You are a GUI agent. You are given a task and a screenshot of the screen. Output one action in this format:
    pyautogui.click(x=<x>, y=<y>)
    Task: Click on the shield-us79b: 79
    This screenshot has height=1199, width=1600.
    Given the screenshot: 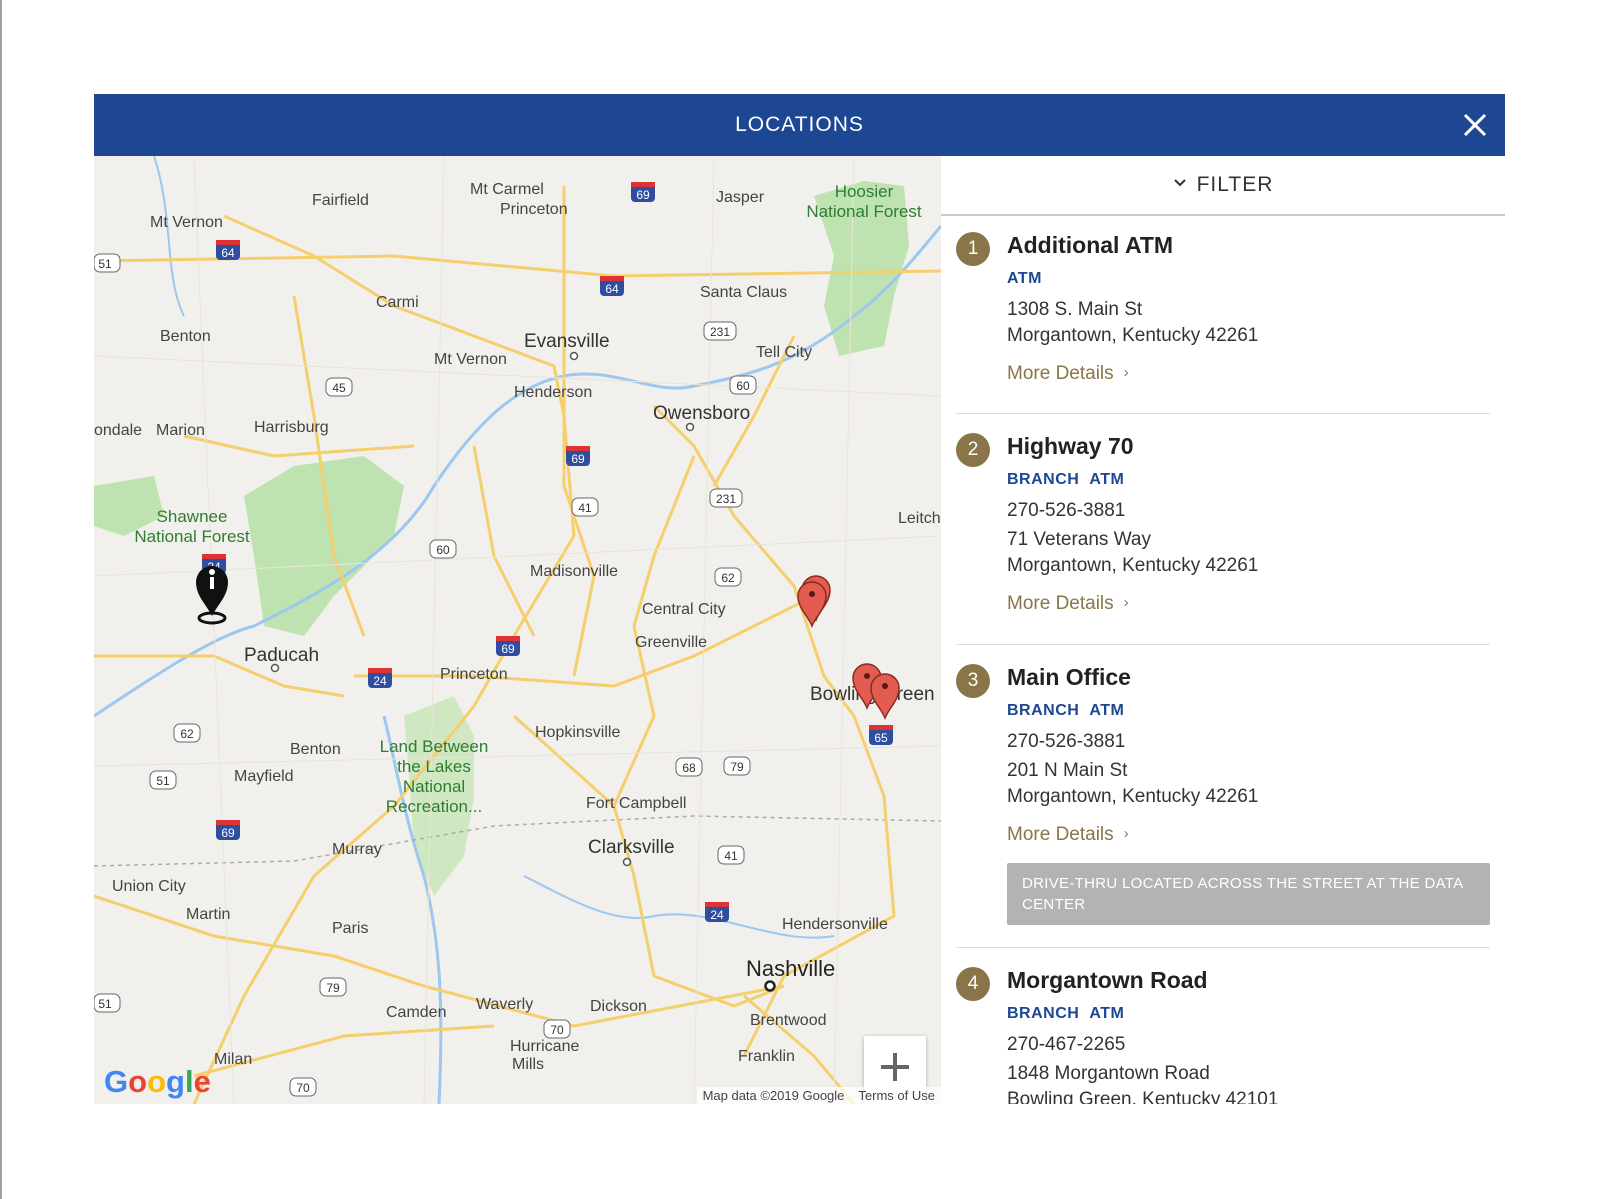 What is the action you would take?
    pyautogui.click(x=333, y=987)
    